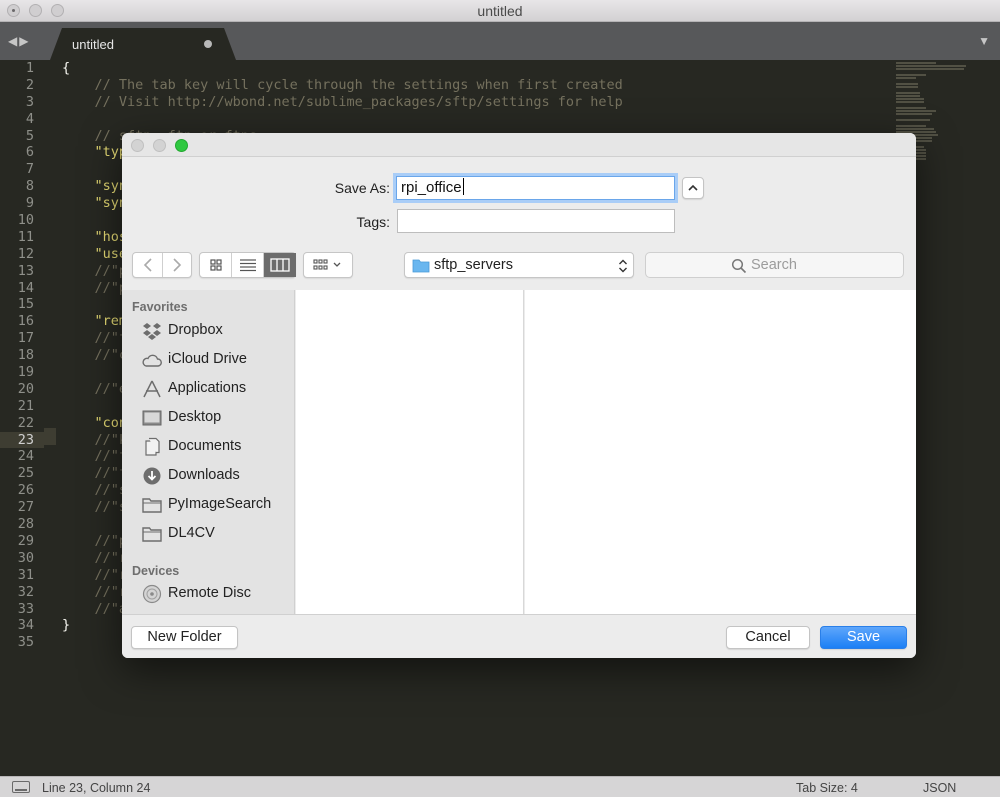 This screenshot has width=1000, height=797. I want to click on line-number: 5, so click(29, 135).